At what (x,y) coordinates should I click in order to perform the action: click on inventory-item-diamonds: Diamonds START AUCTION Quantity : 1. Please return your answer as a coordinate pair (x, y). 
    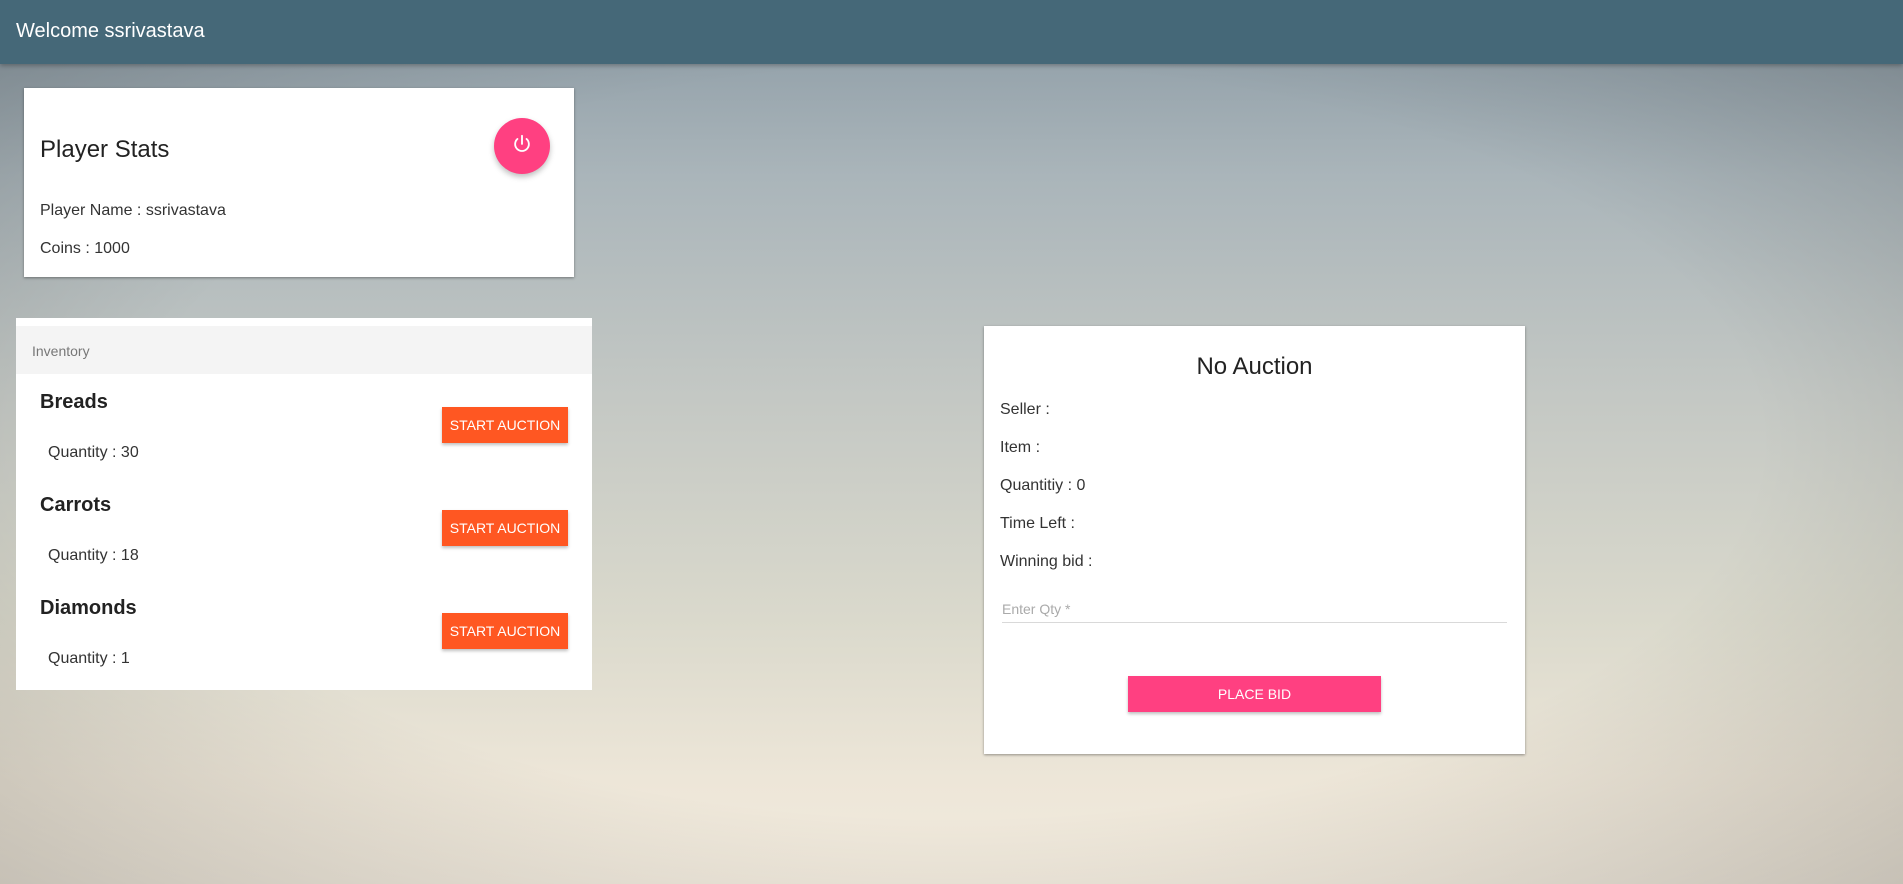
    Looking at the image, I should click on (304, 645).